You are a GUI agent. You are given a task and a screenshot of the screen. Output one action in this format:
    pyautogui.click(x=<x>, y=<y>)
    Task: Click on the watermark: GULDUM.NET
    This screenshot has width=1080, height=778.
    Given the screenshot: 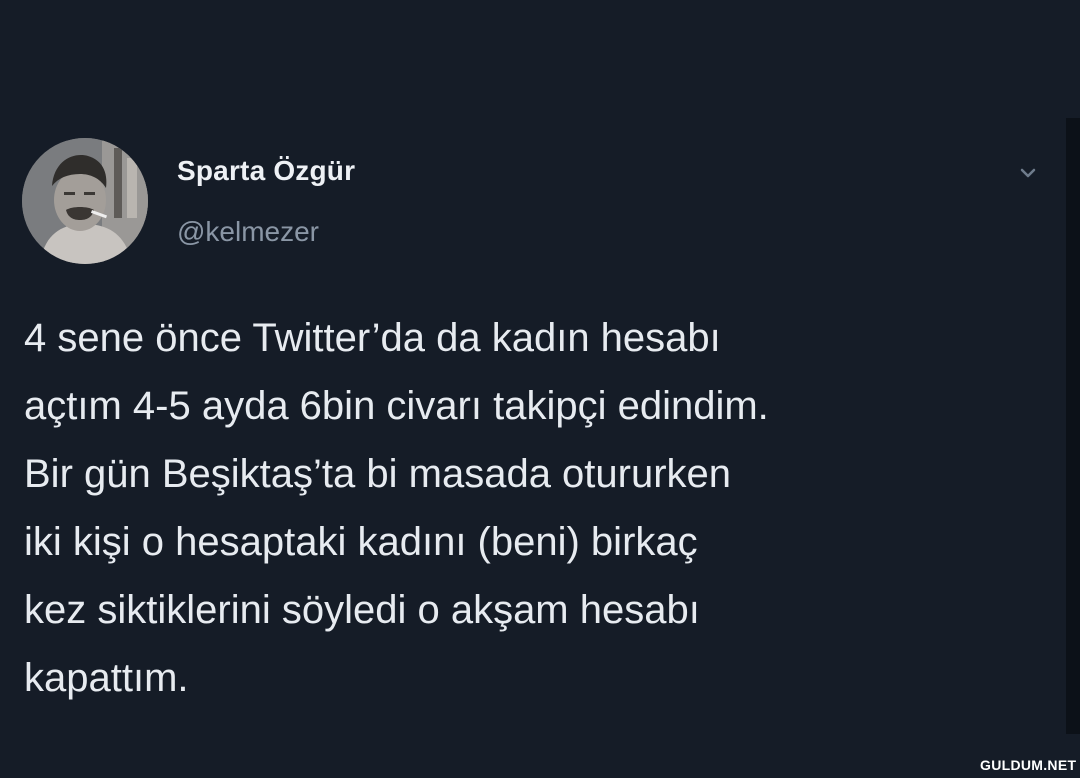 What is the action you would take?
    pyautogui.click(x=1028, y=765)
    